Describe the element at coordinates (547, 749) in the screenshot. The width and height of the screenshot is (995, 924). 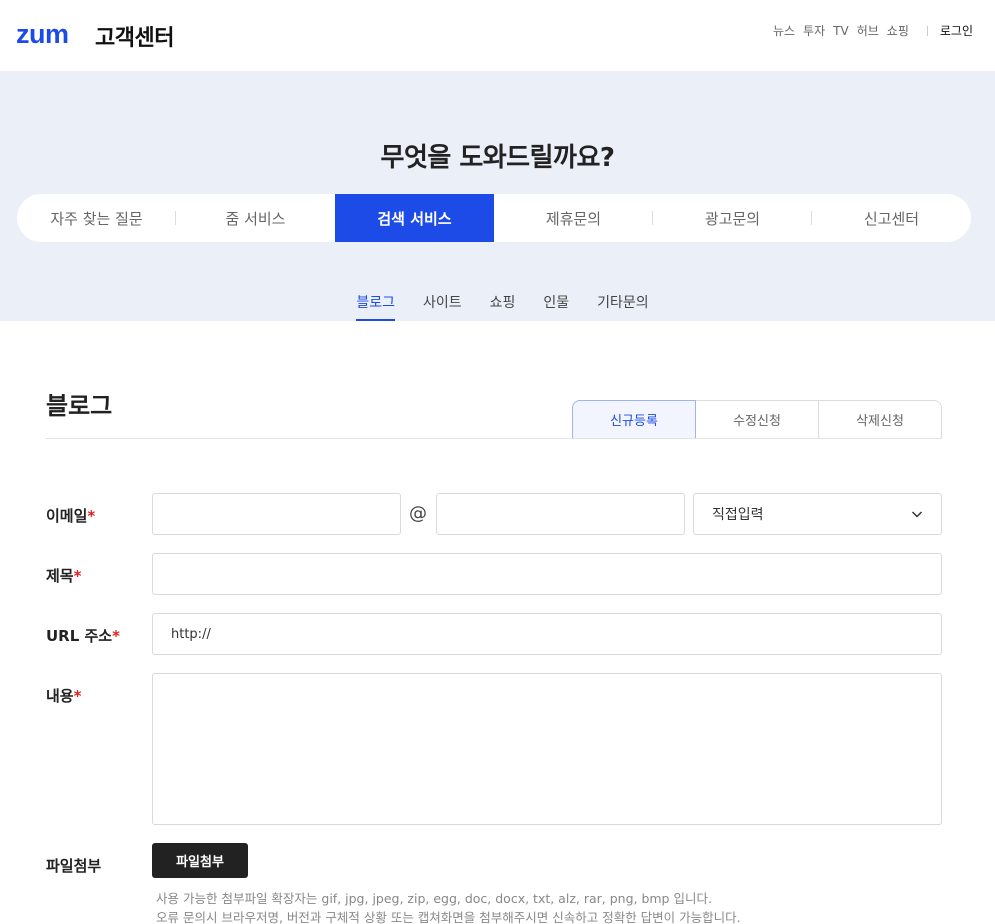
I see `content-textarea` at that location.